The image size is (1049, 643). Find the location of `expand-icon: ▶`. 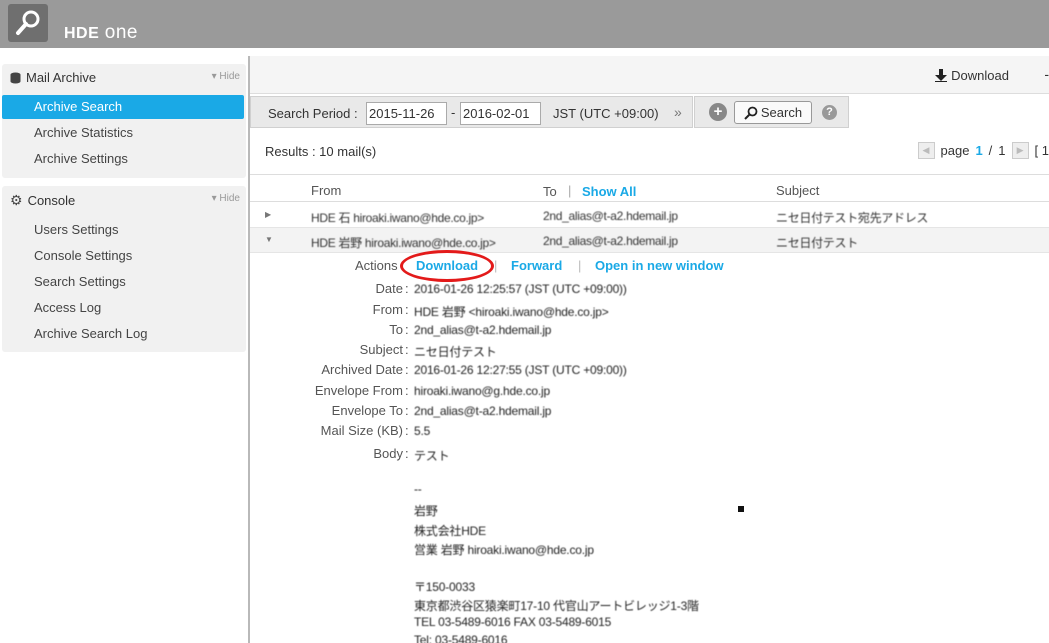

expand-icon: ▶ is located at coordinates (268, 214).